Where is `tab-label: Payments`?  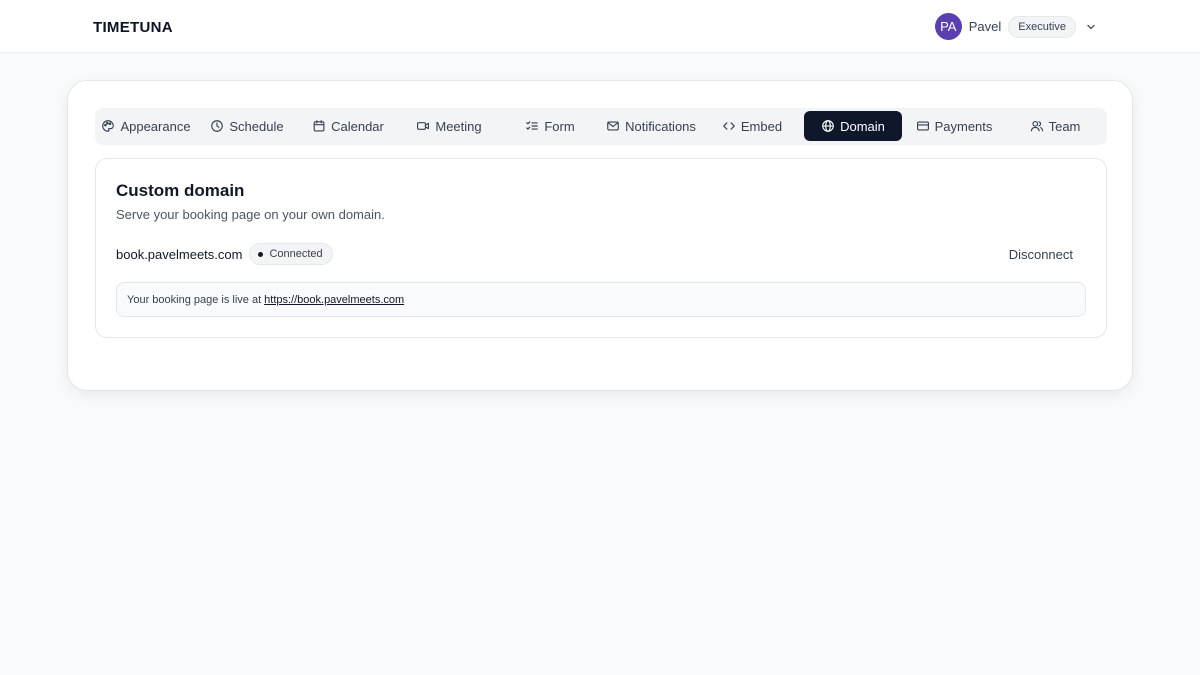
tab-label: Payments is located at coordinates (963, 126).